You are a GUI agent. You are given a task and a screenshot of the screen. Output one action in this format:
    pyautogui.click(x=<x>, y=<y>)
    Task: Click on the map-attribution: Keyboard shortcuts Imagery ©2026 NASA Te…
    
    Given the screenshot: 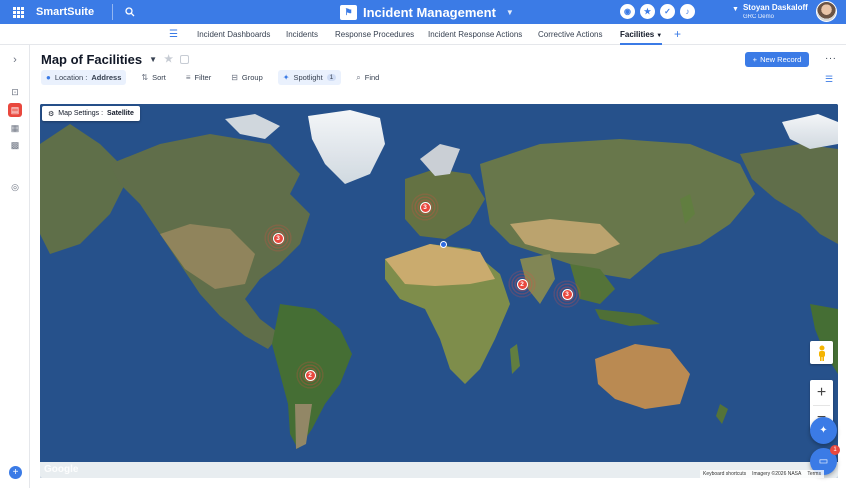 What is the action you would take?
    pyautogui.click(x=762, y=474)
    